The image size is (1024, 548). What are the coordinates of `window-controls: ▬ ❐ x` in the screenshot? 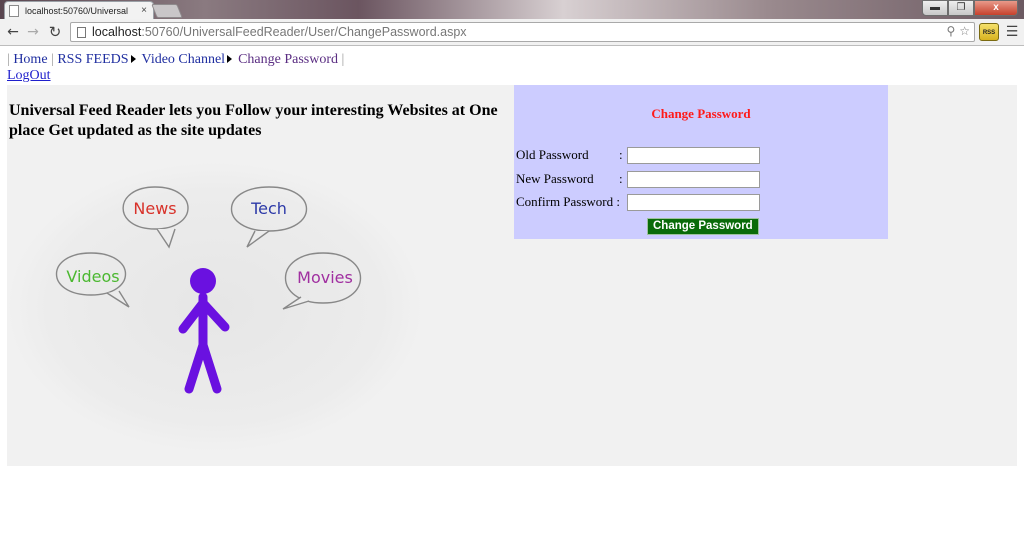 It's located at (970, 8).